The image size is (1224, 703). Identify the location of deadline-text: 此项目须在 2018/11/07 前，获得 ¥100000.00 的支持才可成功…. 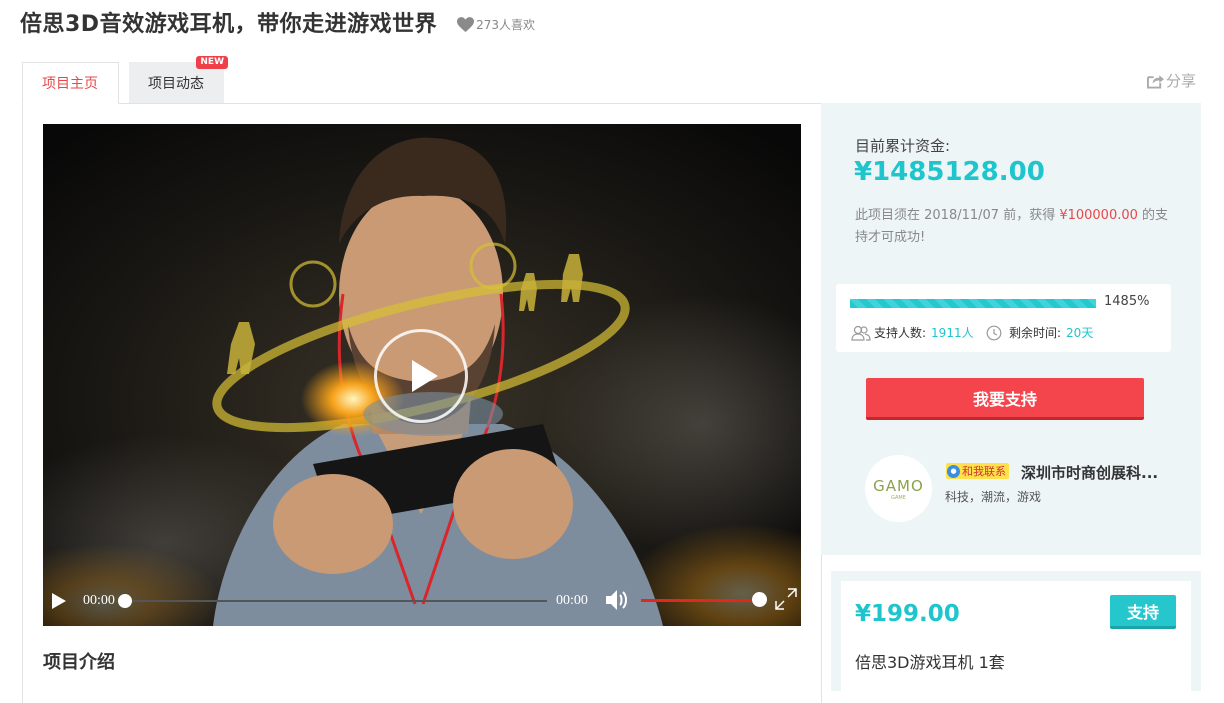
(1016, 227).